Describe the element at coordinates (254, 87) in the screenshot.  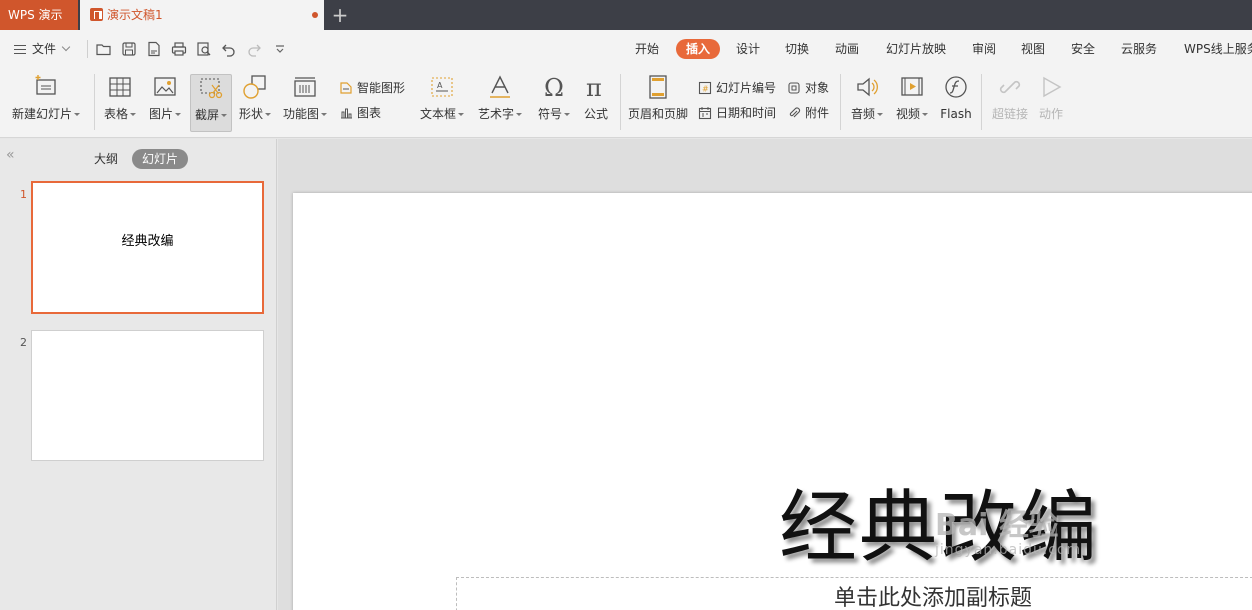
I see `shapes-icon` at that location.